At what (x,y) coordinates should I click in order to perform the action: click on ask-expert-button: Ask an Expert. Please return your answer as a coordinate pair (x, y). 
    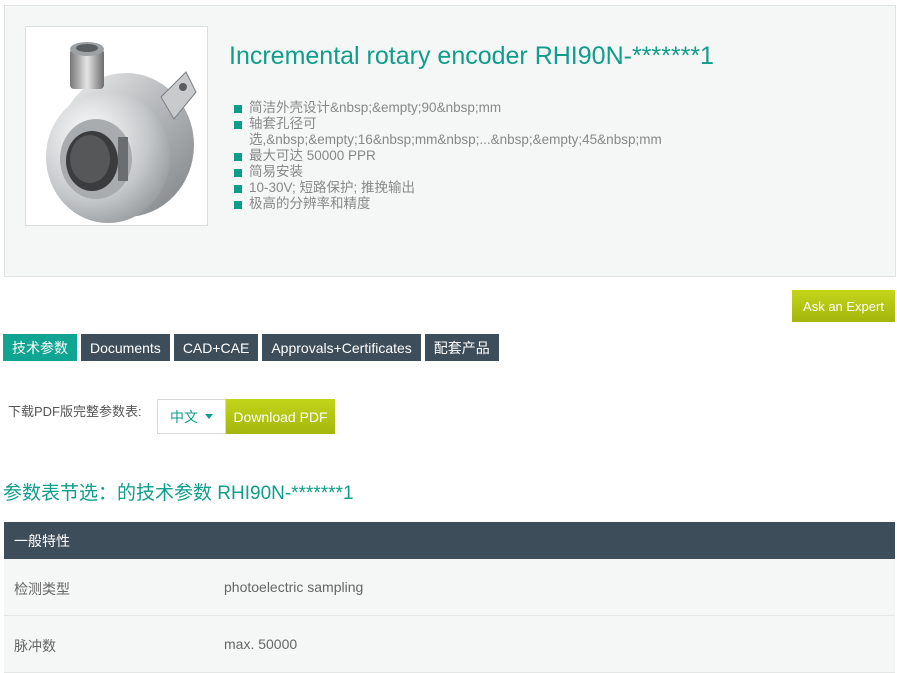
    Looking at the image, I should click on (843, 306).